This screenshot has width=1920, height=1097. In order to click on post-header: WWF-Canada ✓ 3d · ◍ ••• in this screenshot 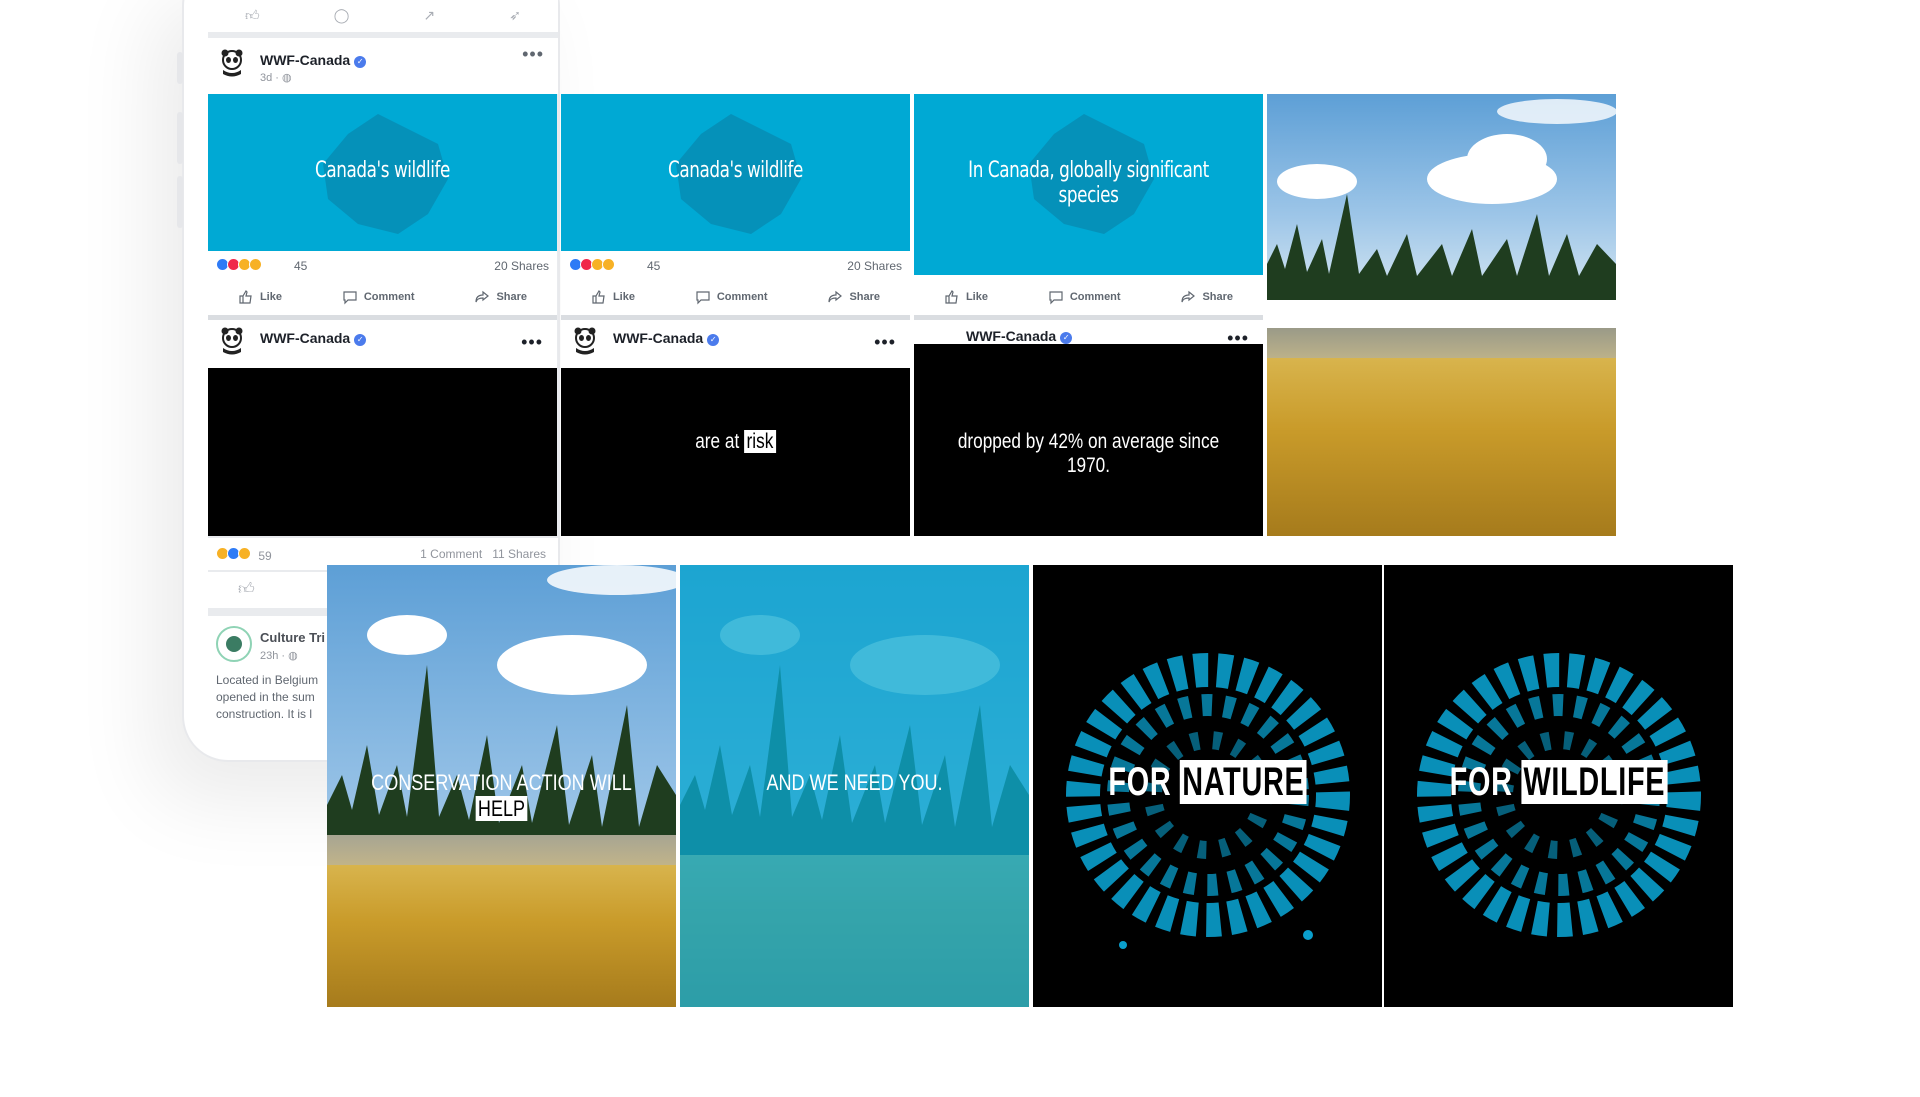, I will do `click(383, 66)`.